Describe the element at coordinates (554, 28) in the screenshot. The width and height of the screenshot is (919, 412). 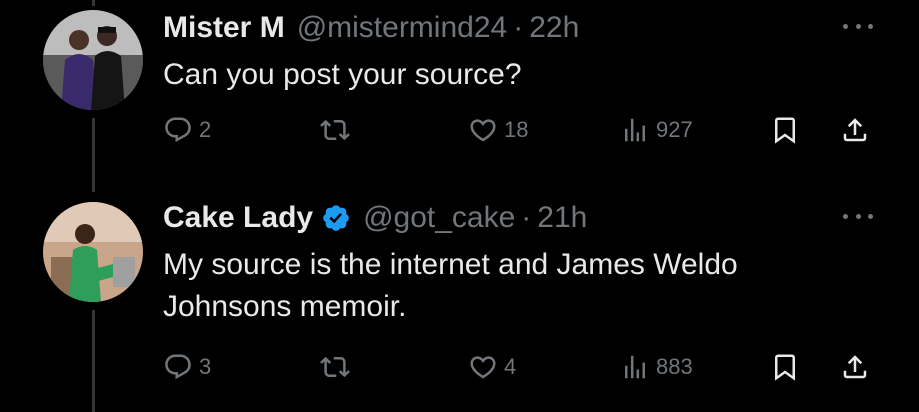
I see `timestamp: 22h` at that location.